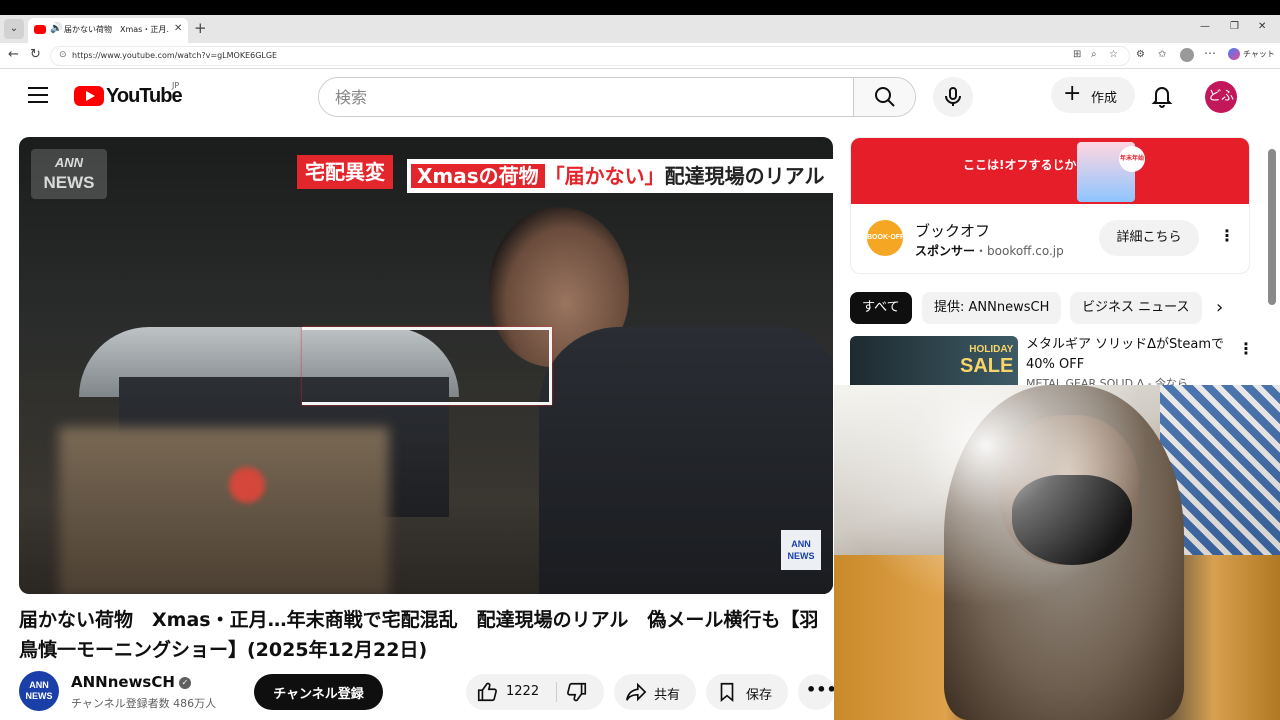 This screenshot has width=1280, height=720. Describe the element at coordinates (727, 692) in the screenshot. I see `bookmark-icon` at that location.